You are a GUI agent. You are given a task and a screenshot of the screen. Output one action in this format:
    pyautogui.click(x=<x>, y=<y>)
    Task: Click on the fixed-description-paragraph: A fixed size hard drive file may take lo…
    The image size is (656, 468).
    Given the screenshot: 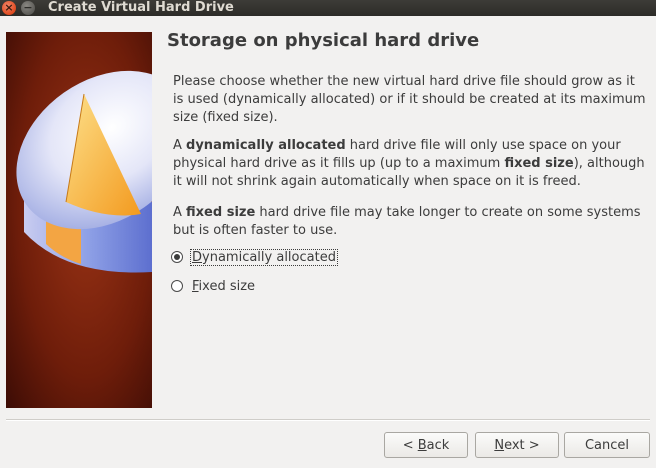 What is the action you would take?
    pyautogui.click(x=411, y=222)
    